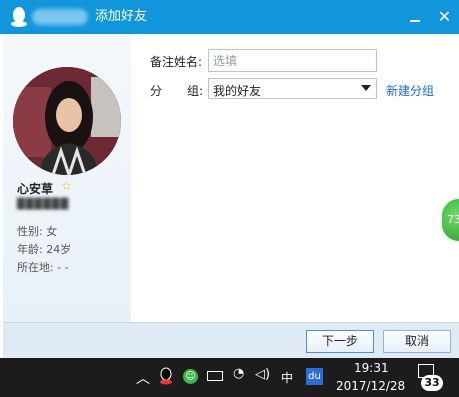 The width and height of the screenshot is (459, 397). What do you see at coordinates (229, 17) in the screenshot?
I see `title-bar: 添加好友 ✕` at bounding box center [229, 17].